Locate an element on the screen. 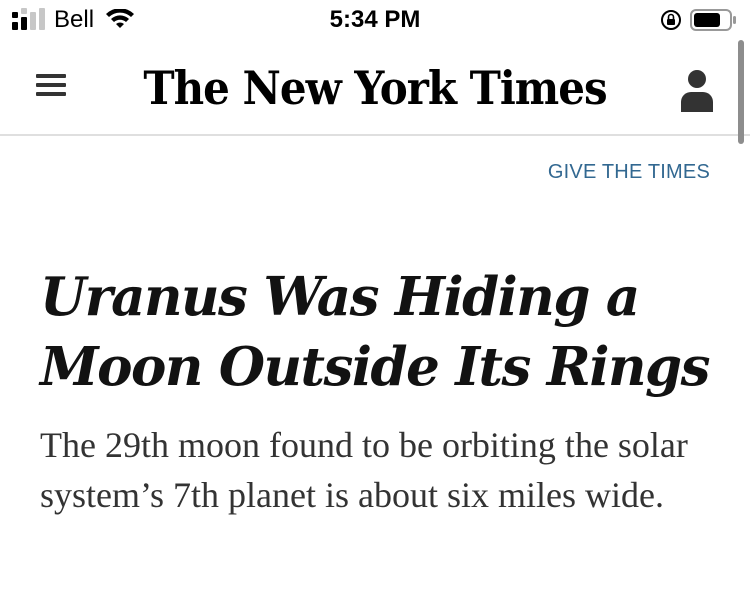 This screenshot has width=750, height=589. nyt-logo: The New York Times is located at coordinates (375, 89).